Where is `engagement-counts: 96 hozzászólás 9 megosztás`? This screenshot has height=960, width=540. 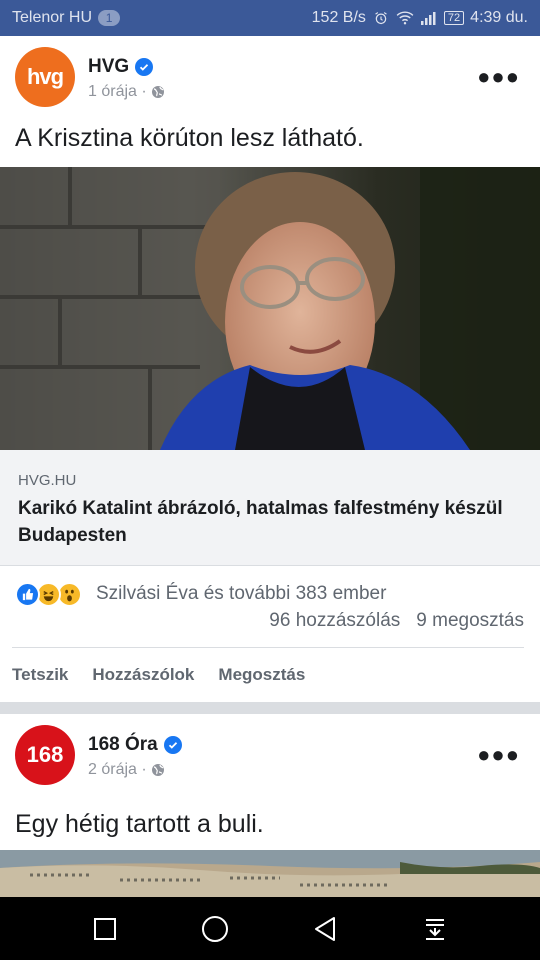 engagement-counts: 96 hozzászólás 9 megosztás is located at coordinates (396, 621).